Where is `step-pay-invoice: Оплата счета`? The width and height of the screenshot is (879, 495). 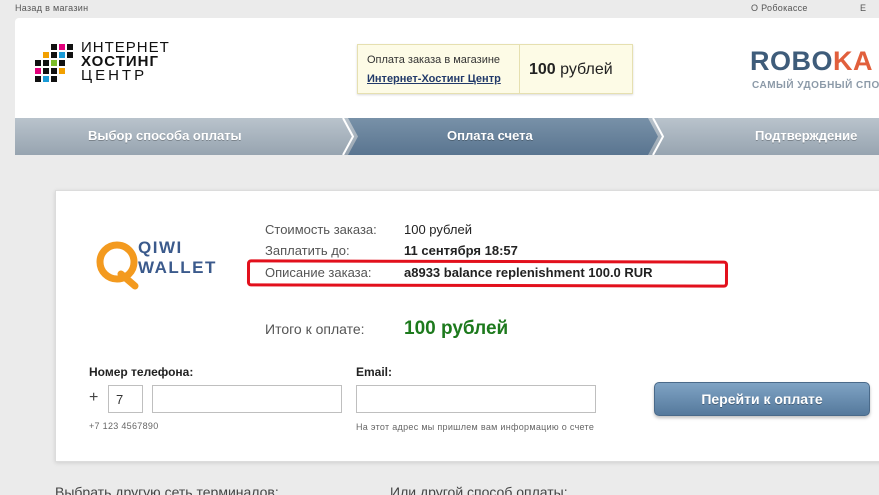 step-pay-invoice: Оплата счета is located at coordinates (490, 135).